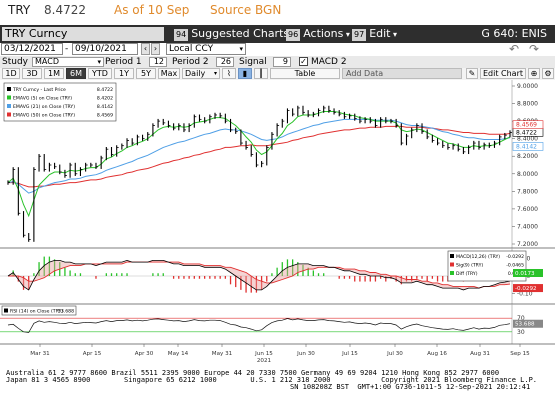 The image size is (555, 400). What do you see at coordinates (11, 73) in the screenshot?
I see `range-1d-button: 1D` at bounding box center [11, 73].